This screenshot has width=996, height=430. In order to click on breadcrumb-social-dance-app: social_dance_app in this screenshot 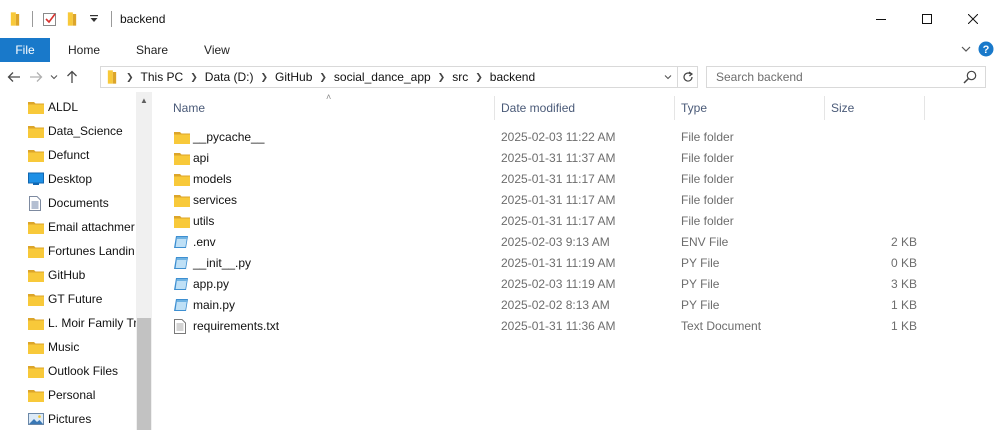, I will do `click(382, 77)`.